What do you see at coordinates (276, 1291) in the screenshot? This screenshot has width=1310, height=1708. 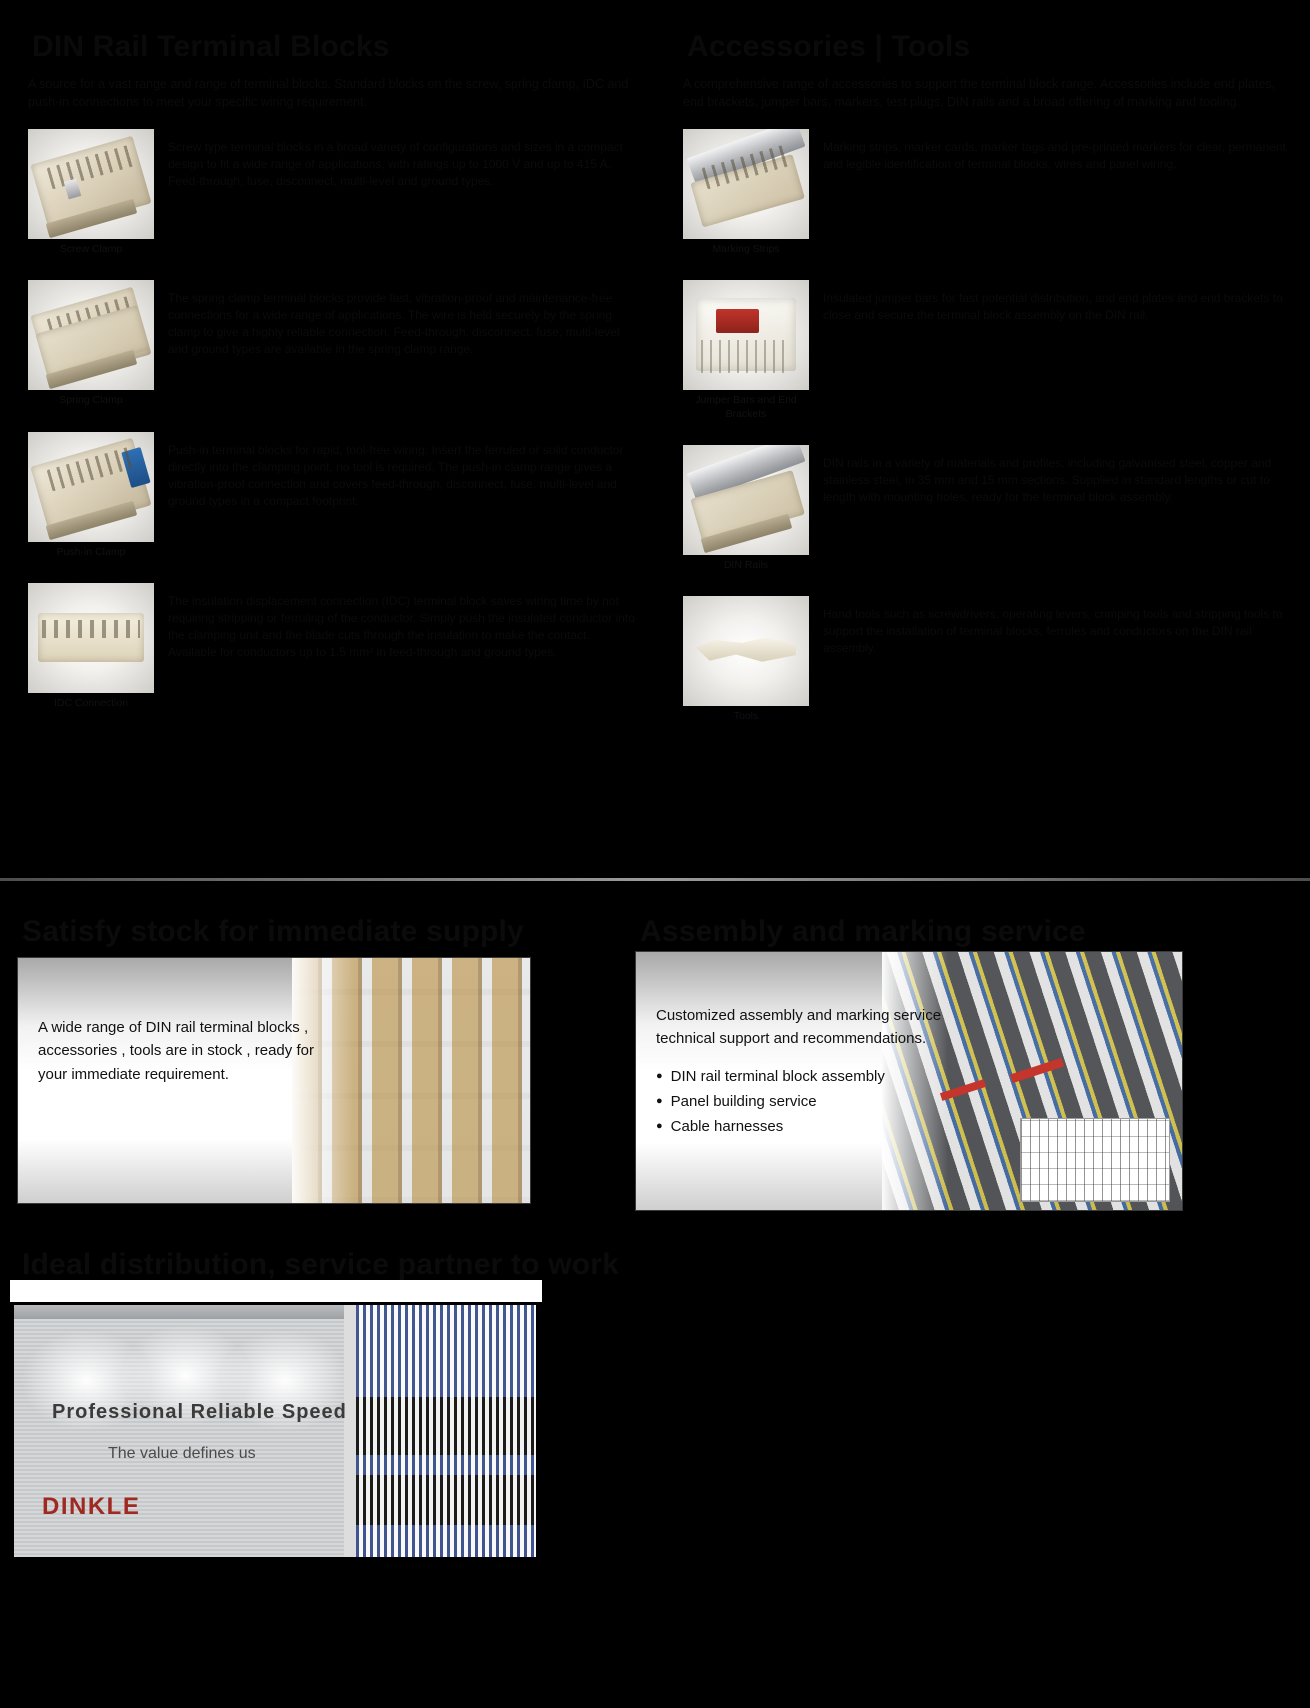 I see `distribution-heading-underlay` at bounding box center [276, 1291].